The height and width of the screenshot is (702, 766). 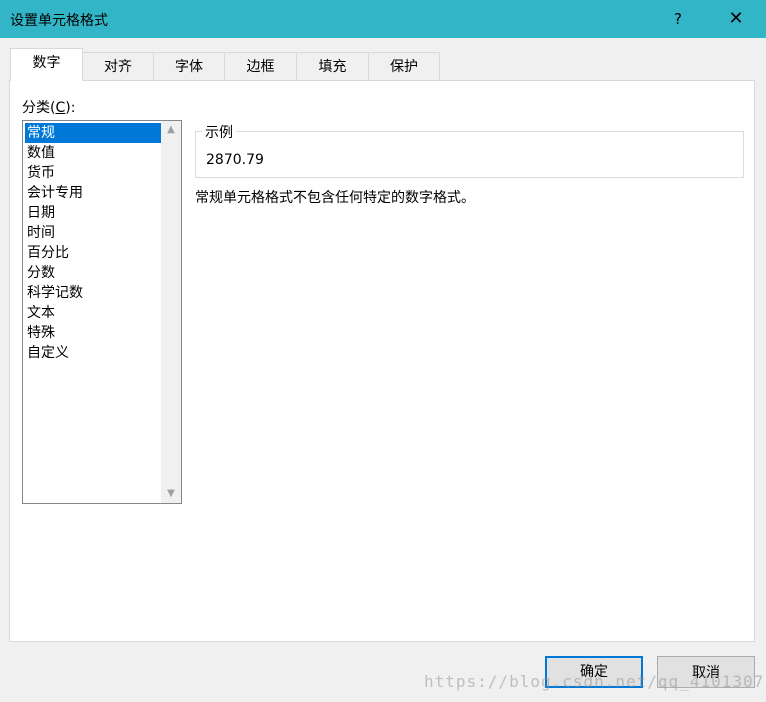 I want to click on chevron-down-icon: ▼, so click(x=171, y=494).